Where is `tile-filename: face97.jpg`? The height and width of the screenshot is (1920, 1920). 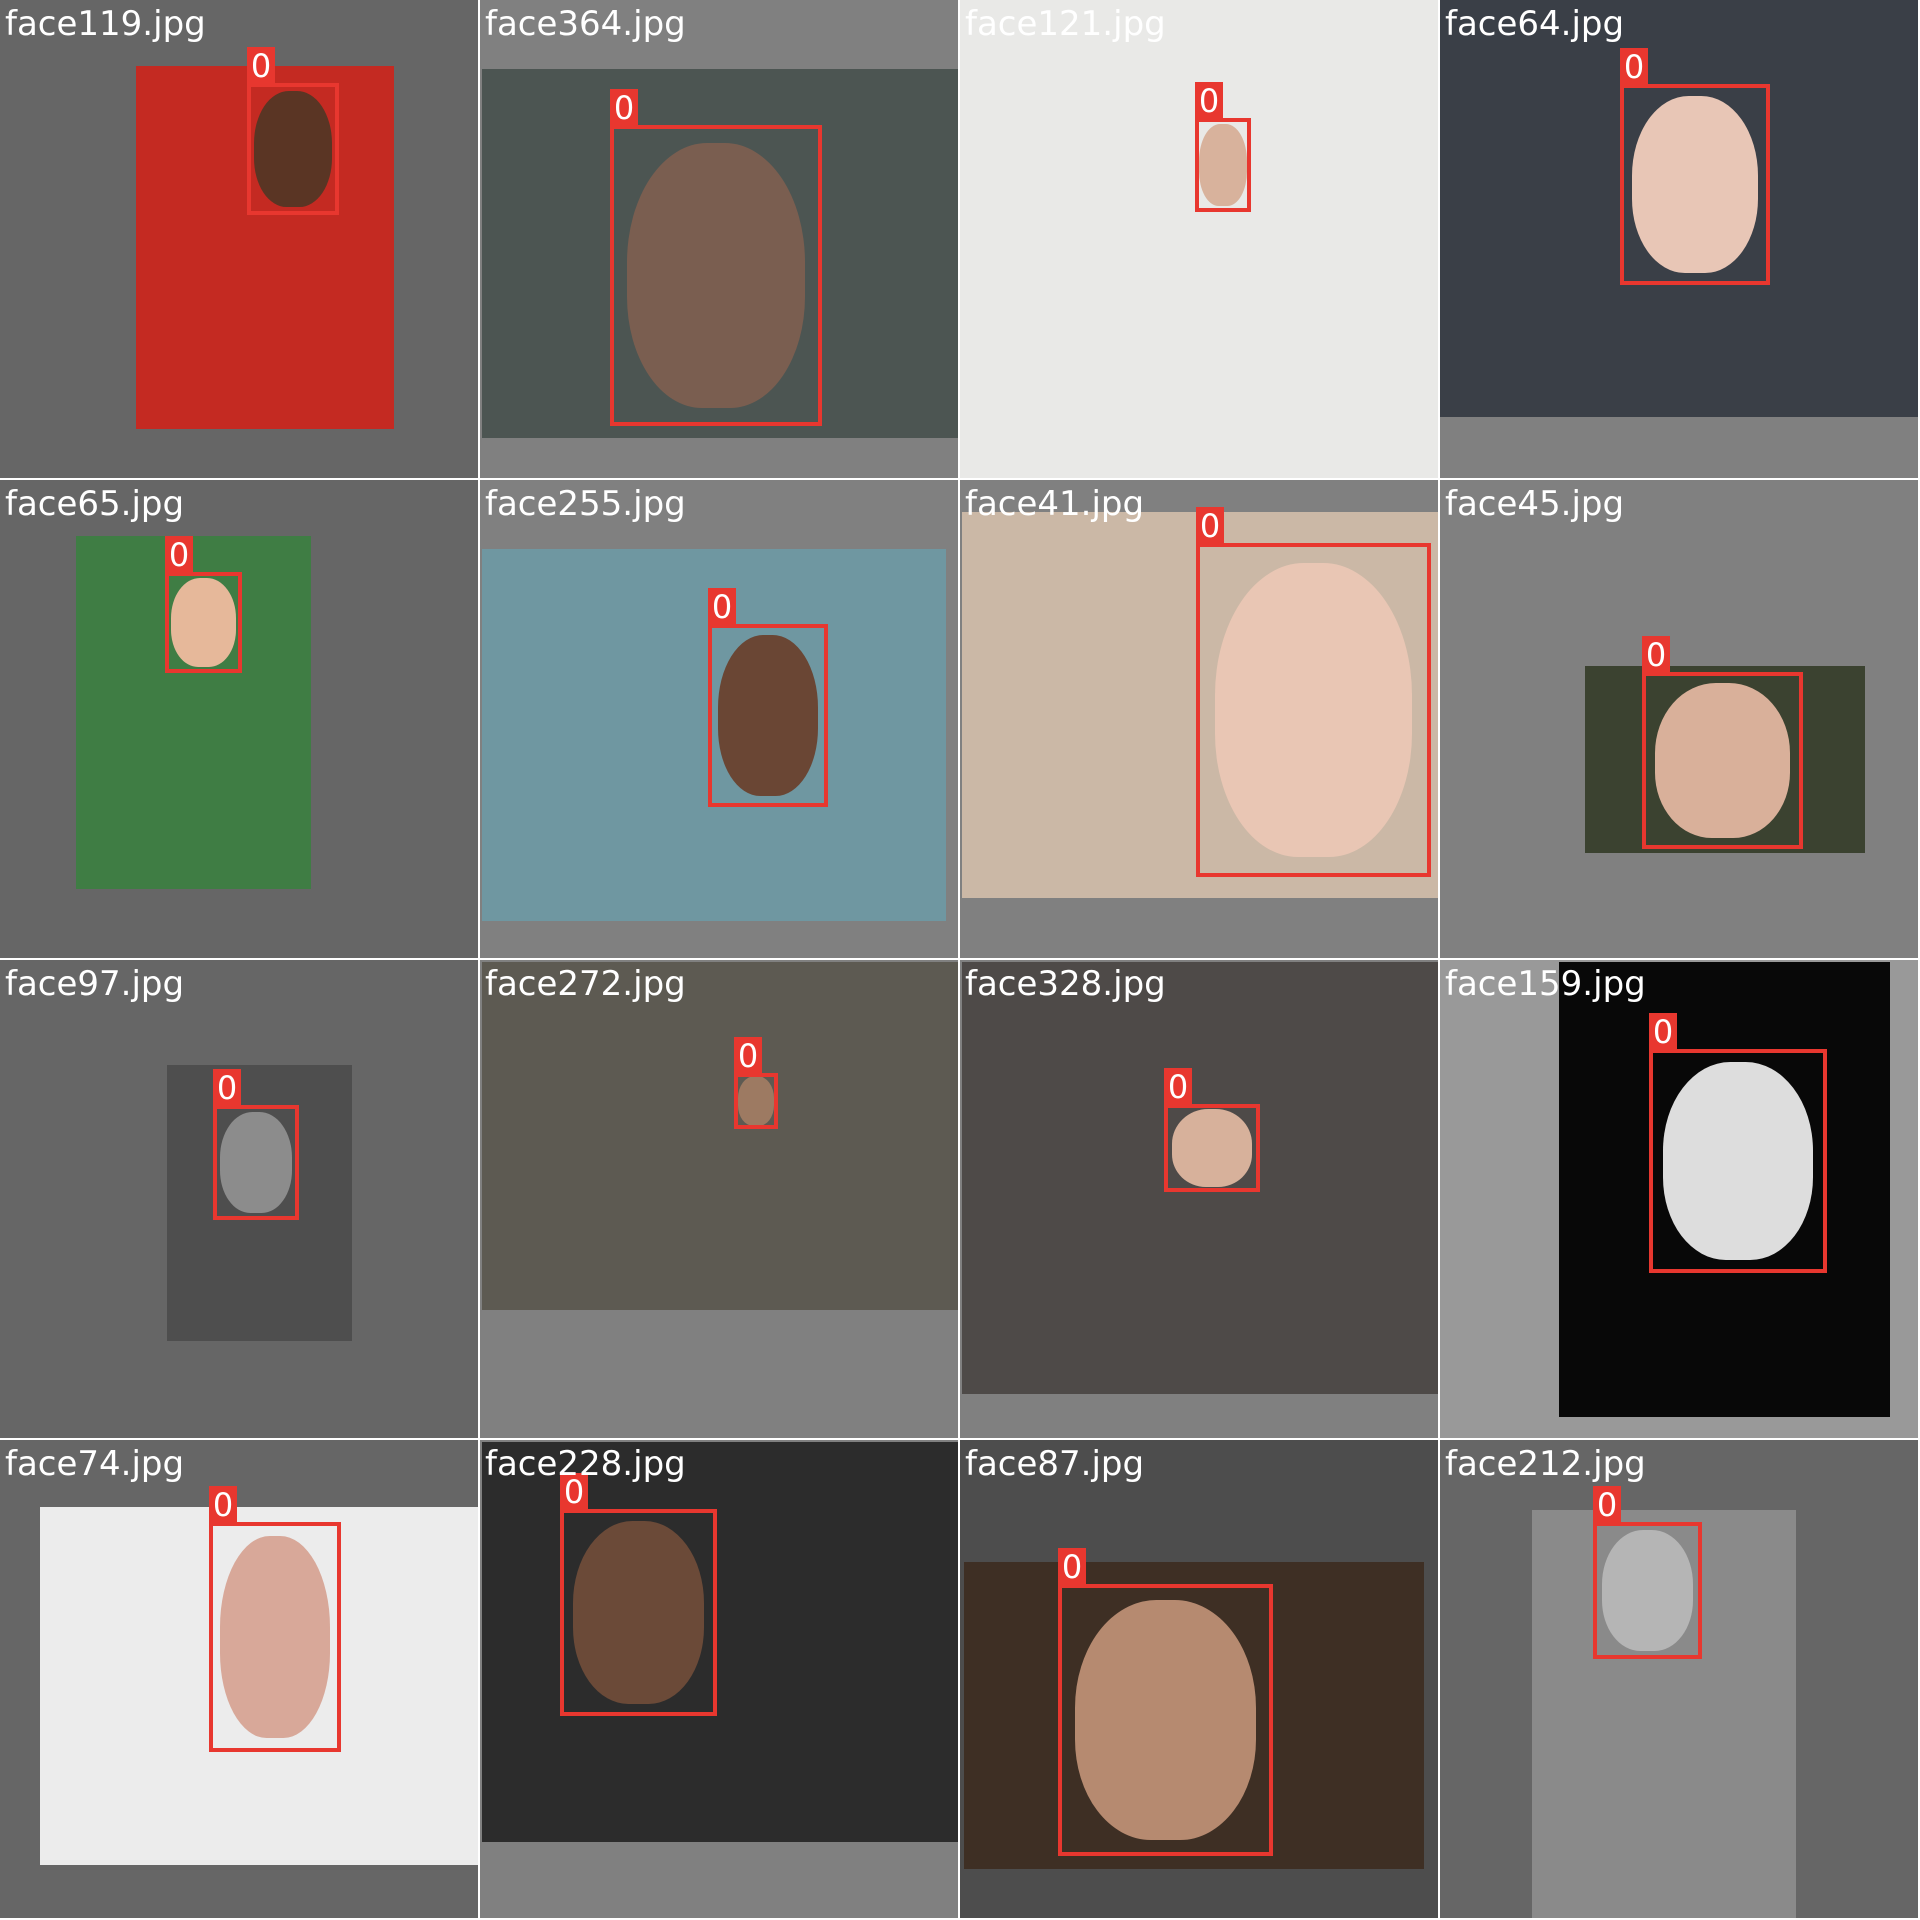
tile-filename: face97.jpg is located at coordinates (95, 984).